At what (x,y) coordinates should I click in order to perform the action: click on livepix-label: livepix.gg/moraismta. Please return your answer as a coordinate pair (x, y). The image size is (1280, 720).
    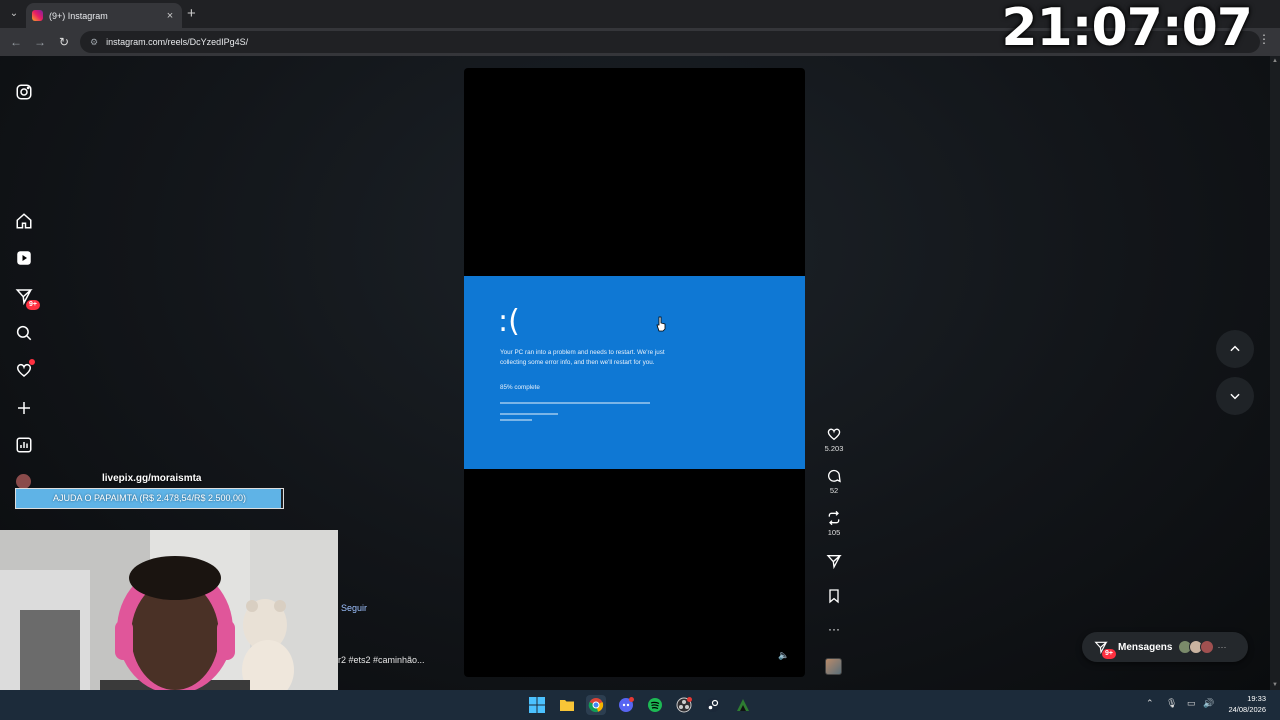
    Looking at the image, I should click on (152, 478).